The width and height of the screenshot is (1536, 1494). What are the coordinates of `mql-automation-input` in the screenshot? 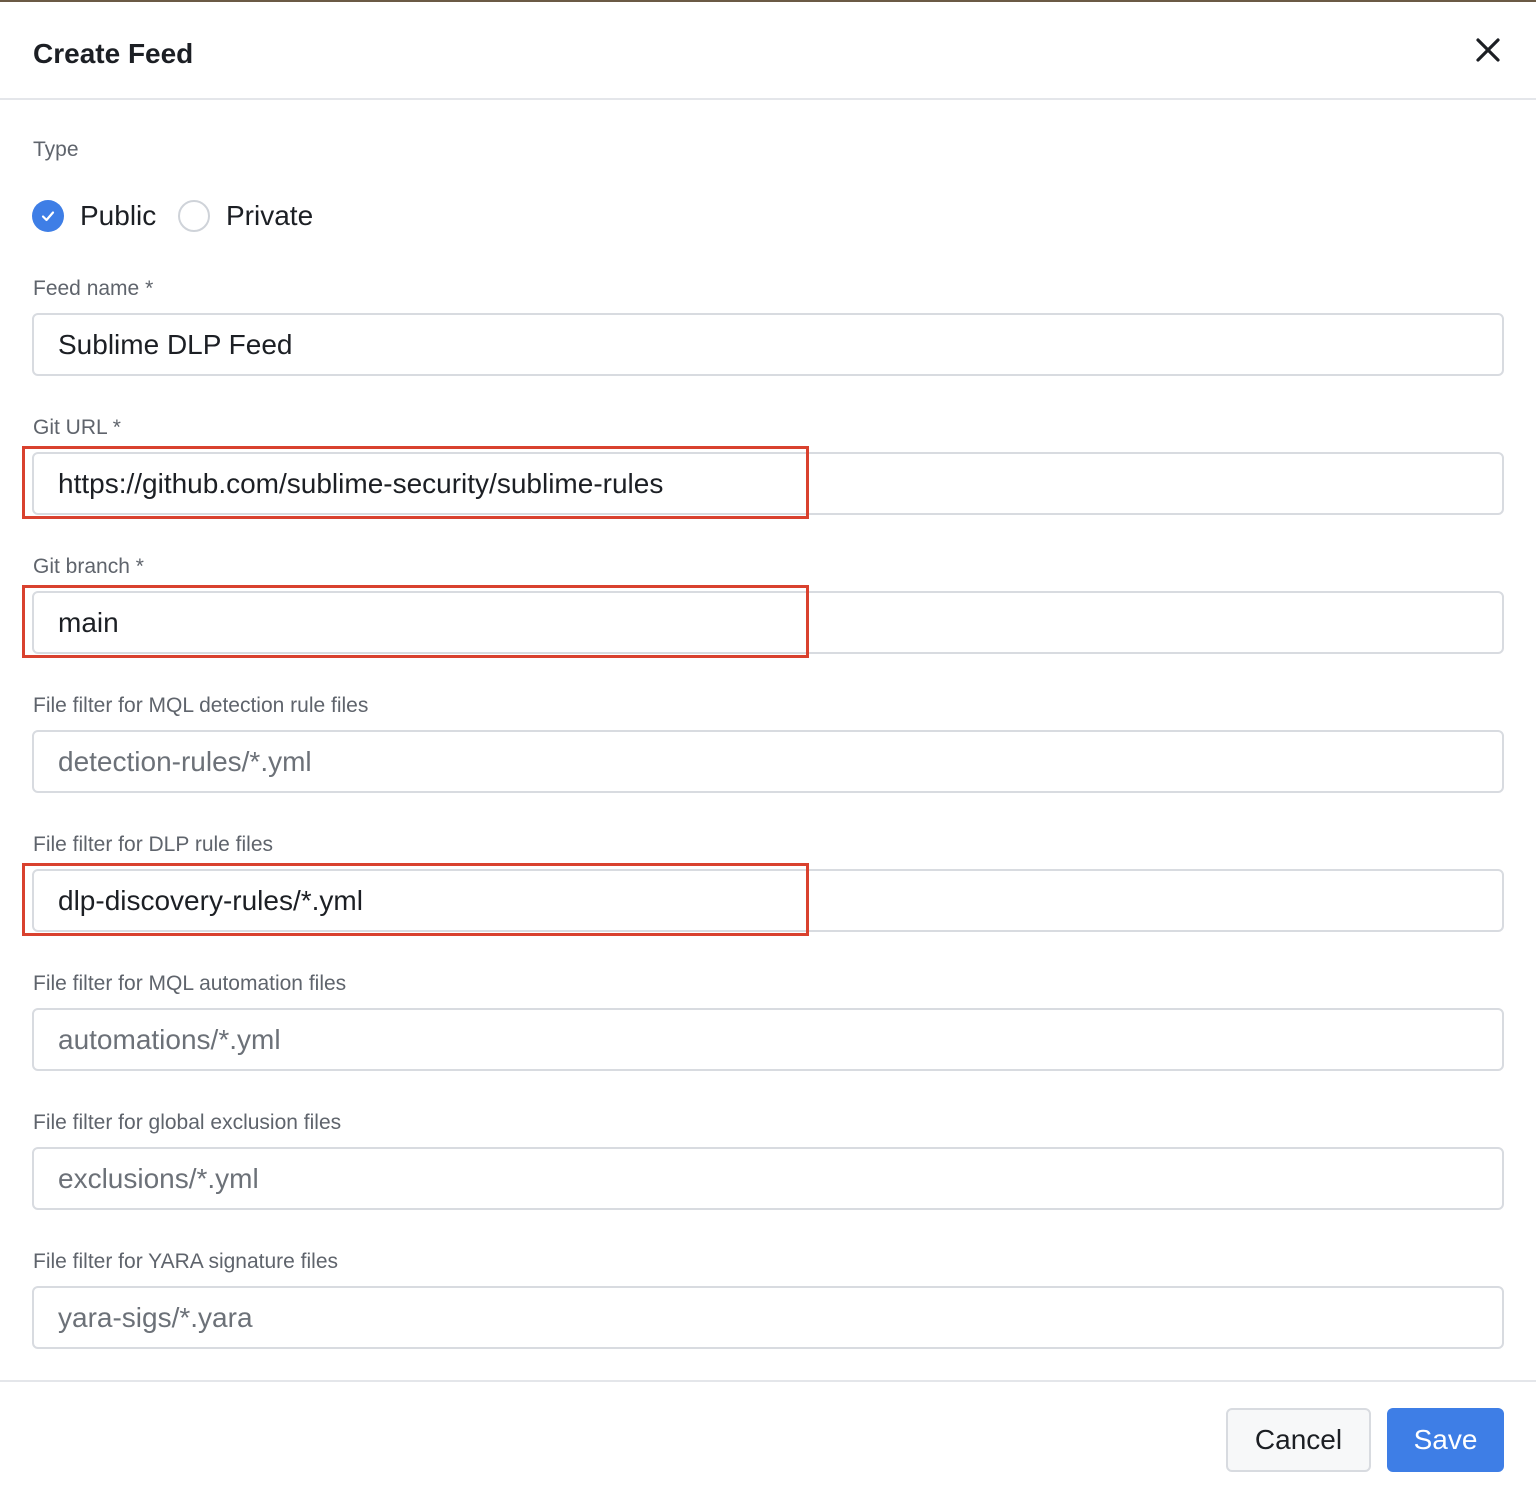 It's located at (768, 1039).